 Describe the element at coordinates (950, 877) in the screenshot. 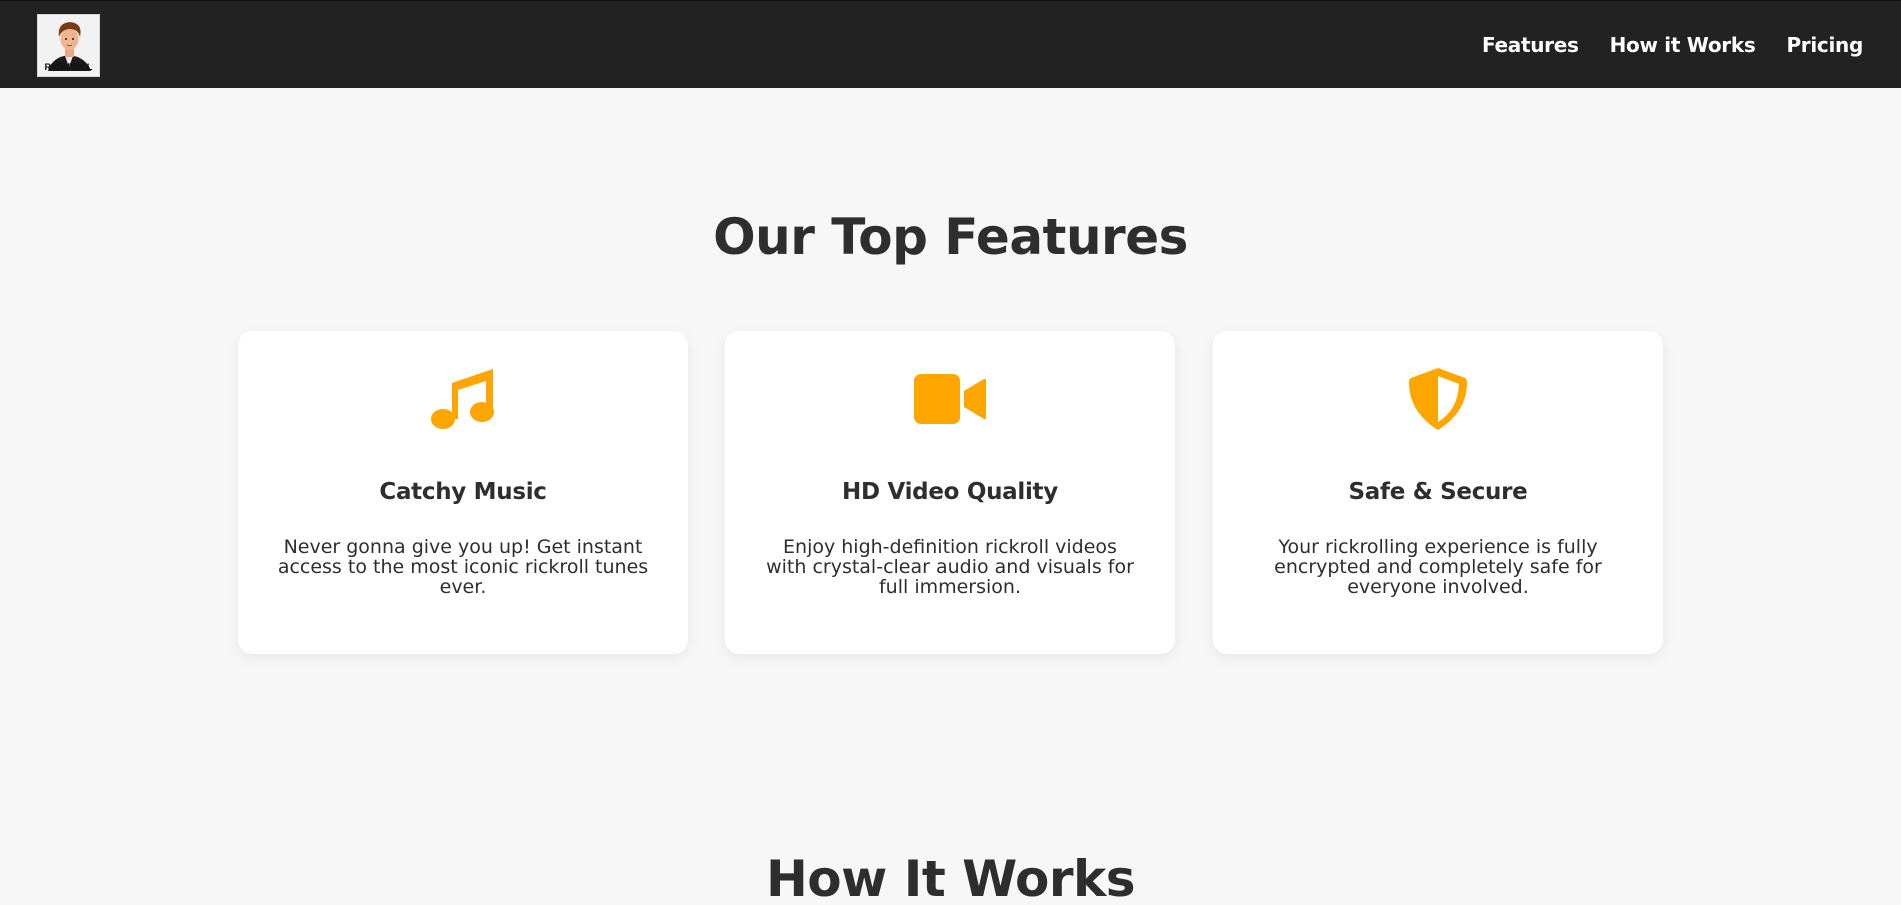

I see `how-it-works-section-title: How It Works` at that location.